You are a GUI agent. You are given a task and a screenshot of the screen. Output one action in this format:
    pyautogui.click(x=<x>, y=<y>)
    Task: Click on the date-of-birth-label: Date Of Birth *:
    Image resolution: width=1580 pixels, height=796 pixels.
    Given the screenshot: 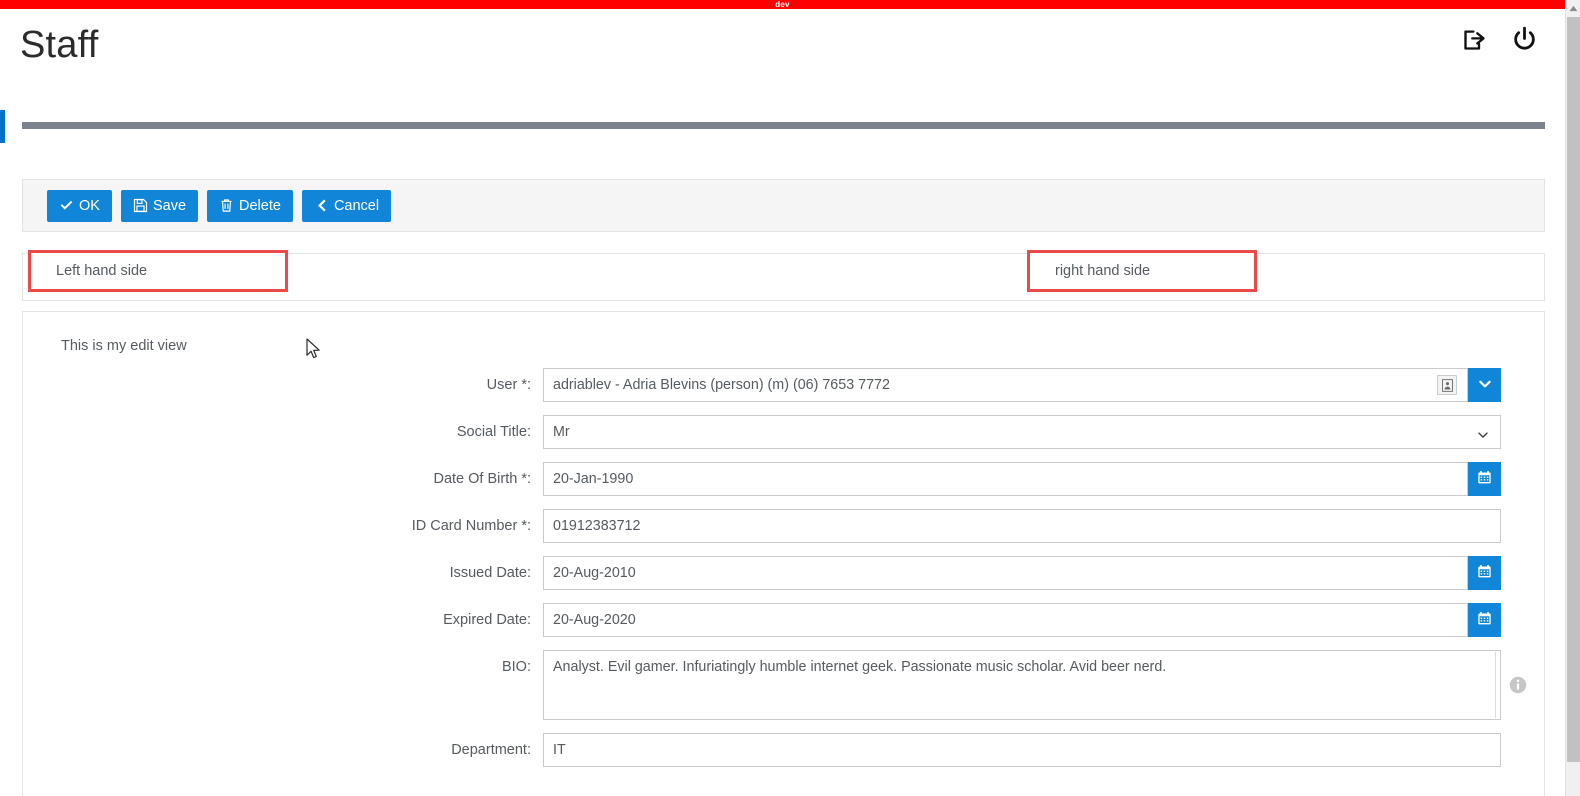 What is the action you would take?
    pyautogui.click(x=482, y=479)
    